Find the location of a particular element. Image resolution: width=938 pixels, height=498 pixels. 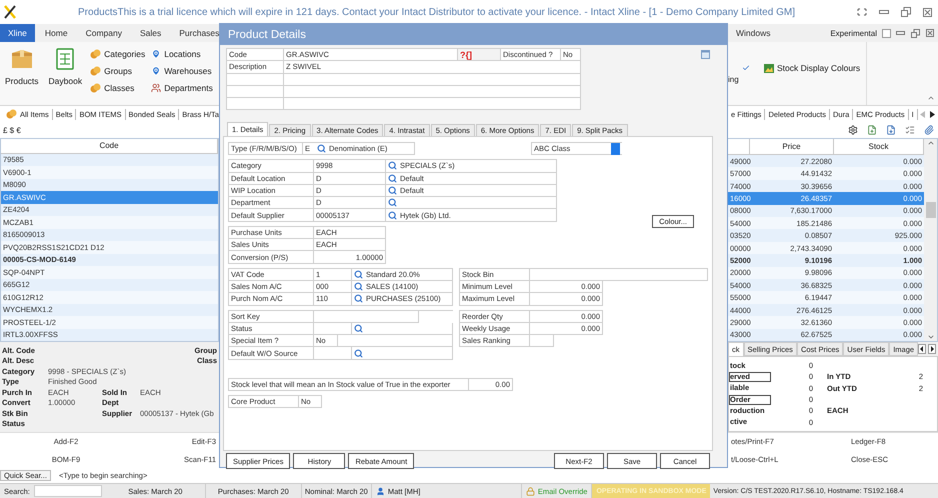

ribbon-button: Categories is located at coordinates (118, 54).